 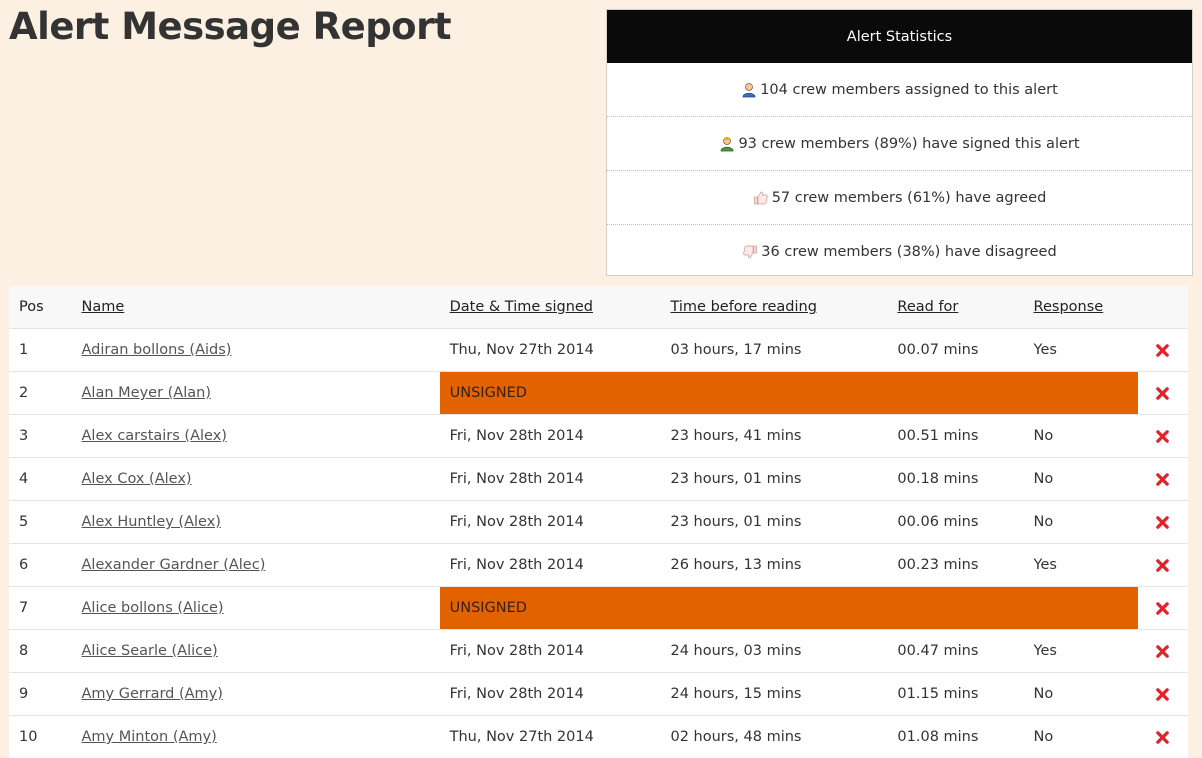 I want to click on cell-read-for: 01.15 mins, so click(x=955, y=694).